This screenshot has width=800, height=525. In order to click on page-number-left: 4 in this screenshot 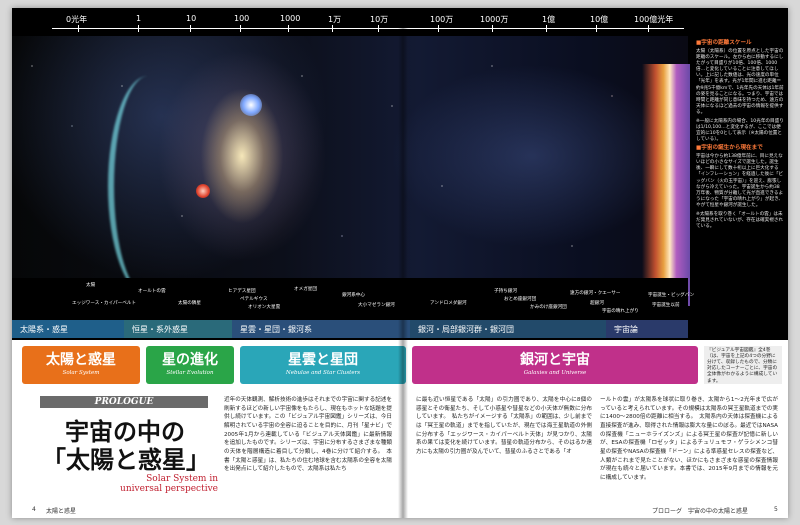, I will do `click(34, 509)`.